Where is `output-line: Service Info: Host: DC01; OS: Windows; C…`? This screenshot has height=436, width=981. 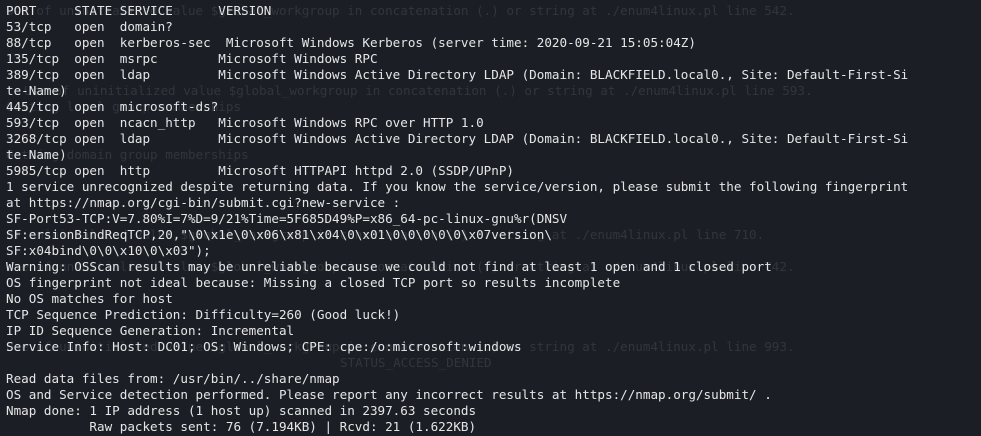
output-line: Service Info: Host: DC01; OS: Windows; C… is located at coordinates (264, 346).